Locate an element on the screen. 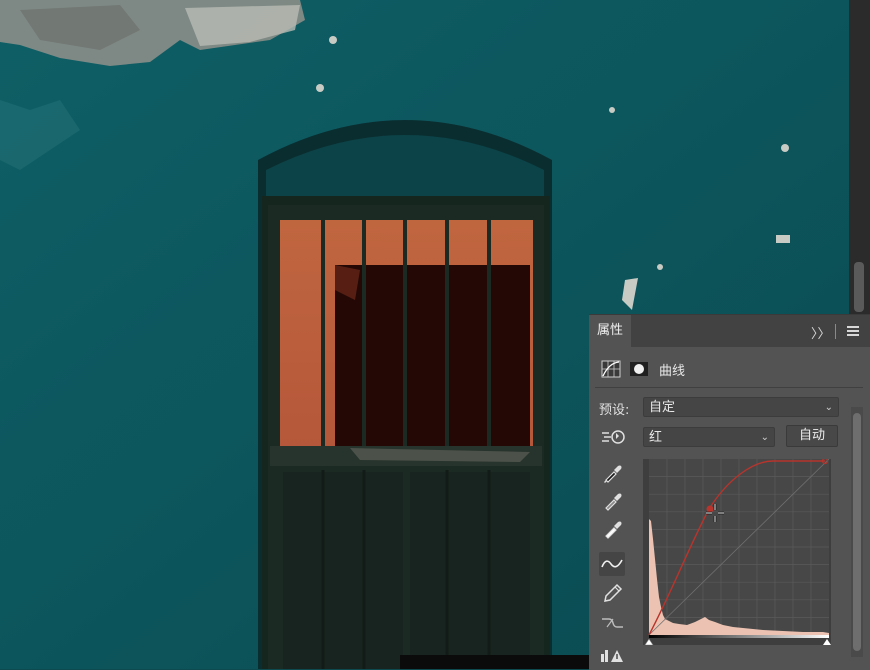 This screenshot has height=670, width=870. scrollbar-thumb is located at coordinates (859, 287).